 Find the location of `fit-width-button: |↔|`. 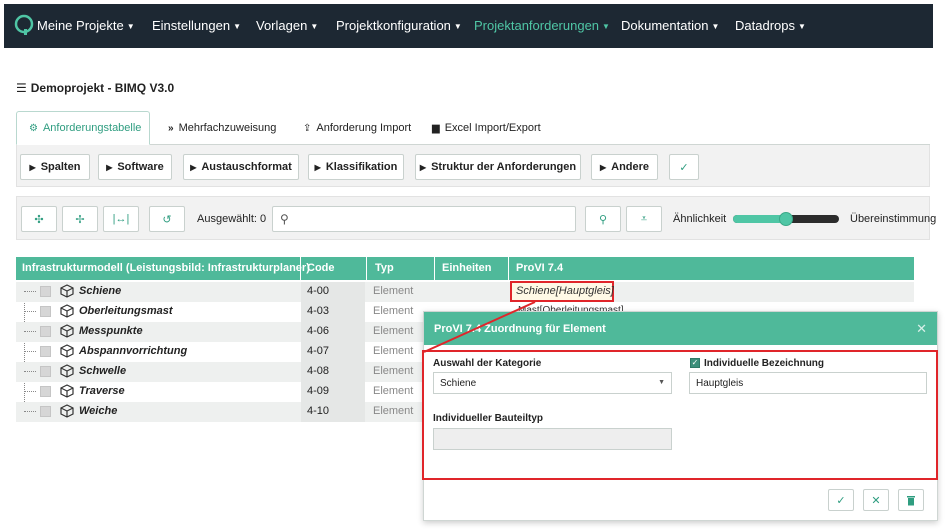

fit-width-button: |↔| is located at coordinates (121, 219).